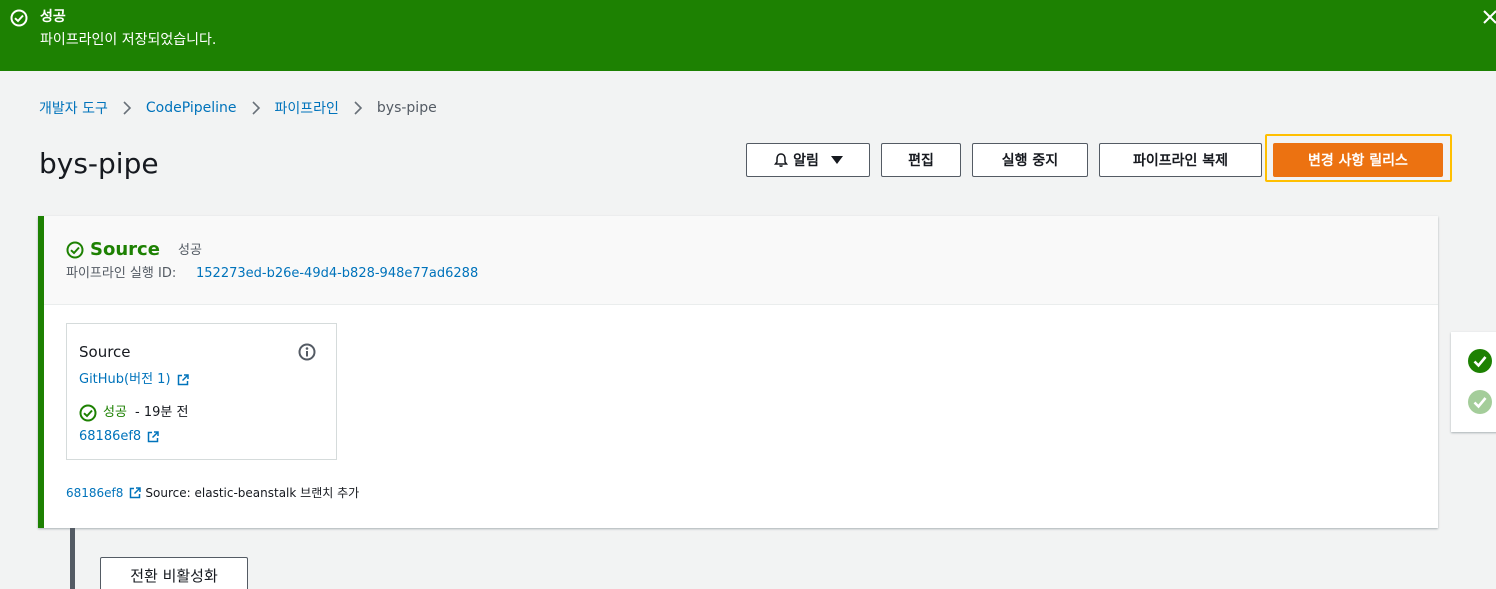  I want to click on commit-link: 68186ef8, so click(119, 437).